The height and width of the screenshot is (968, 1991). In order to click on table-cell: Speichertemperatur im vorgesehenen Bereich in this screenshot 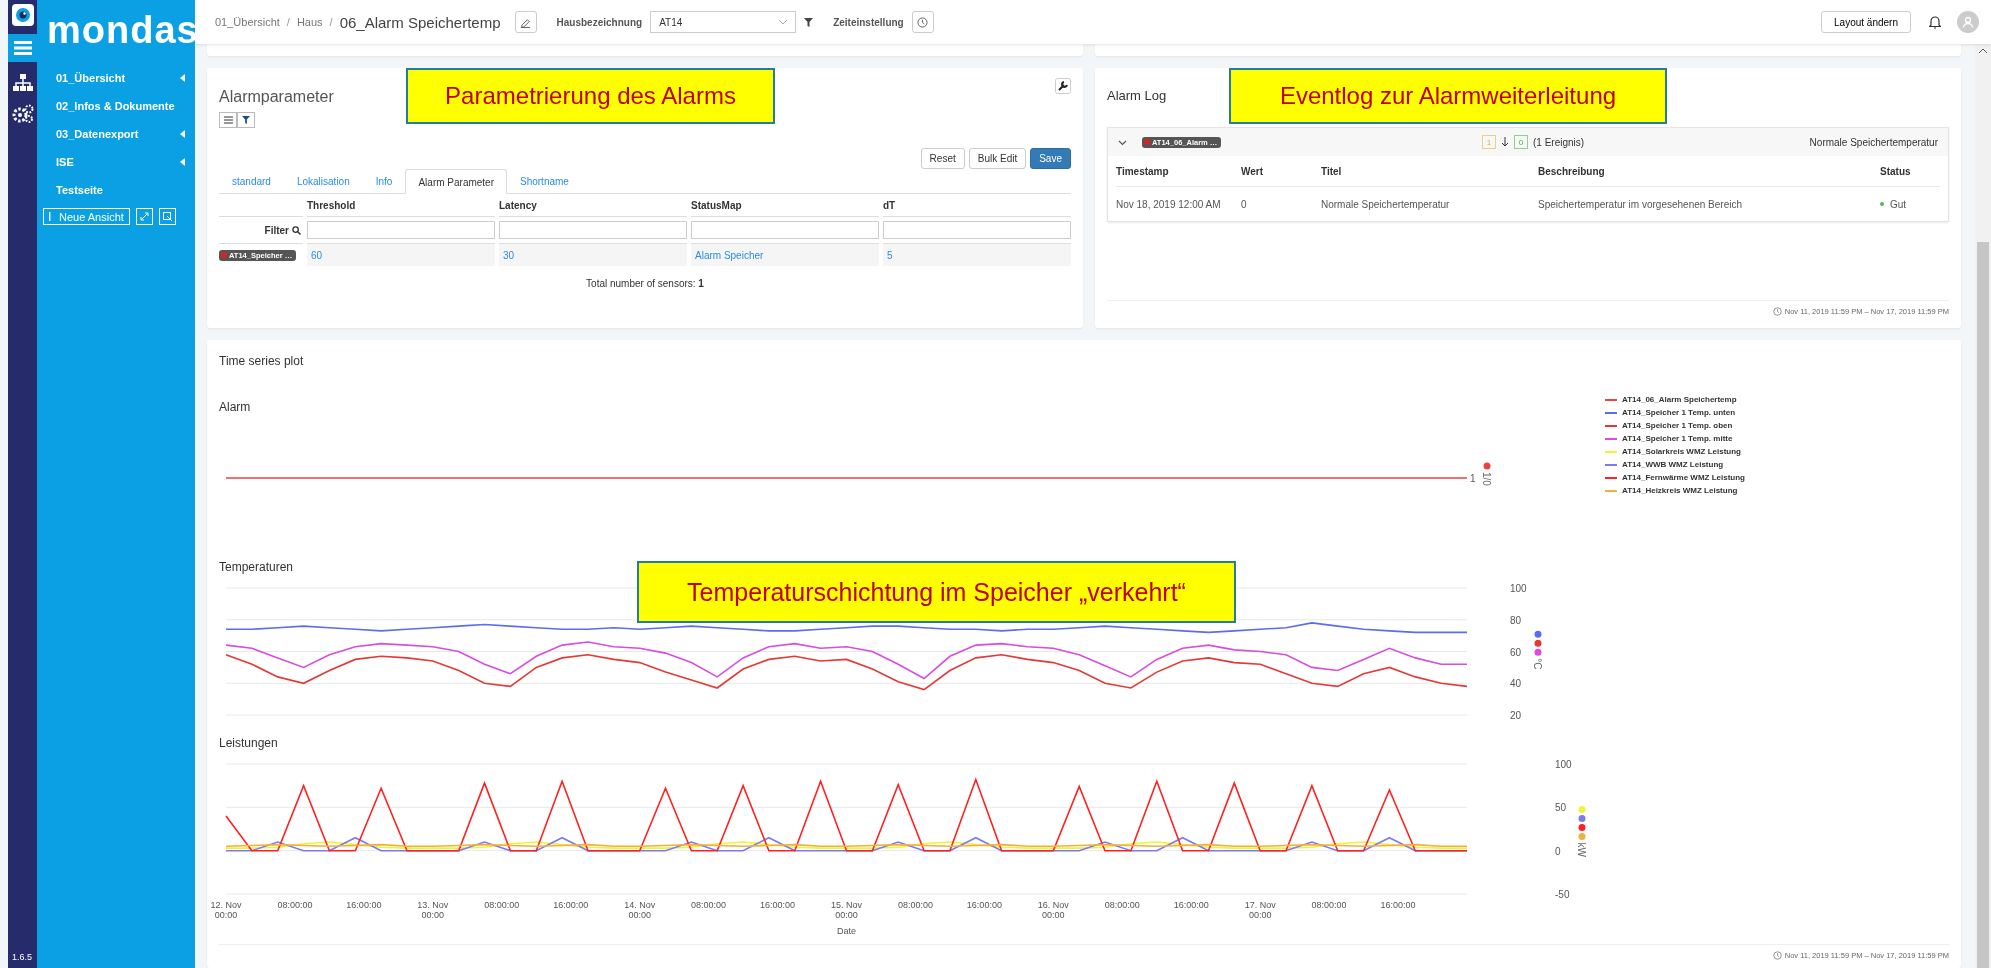, I will do `click(1640, 204)`.